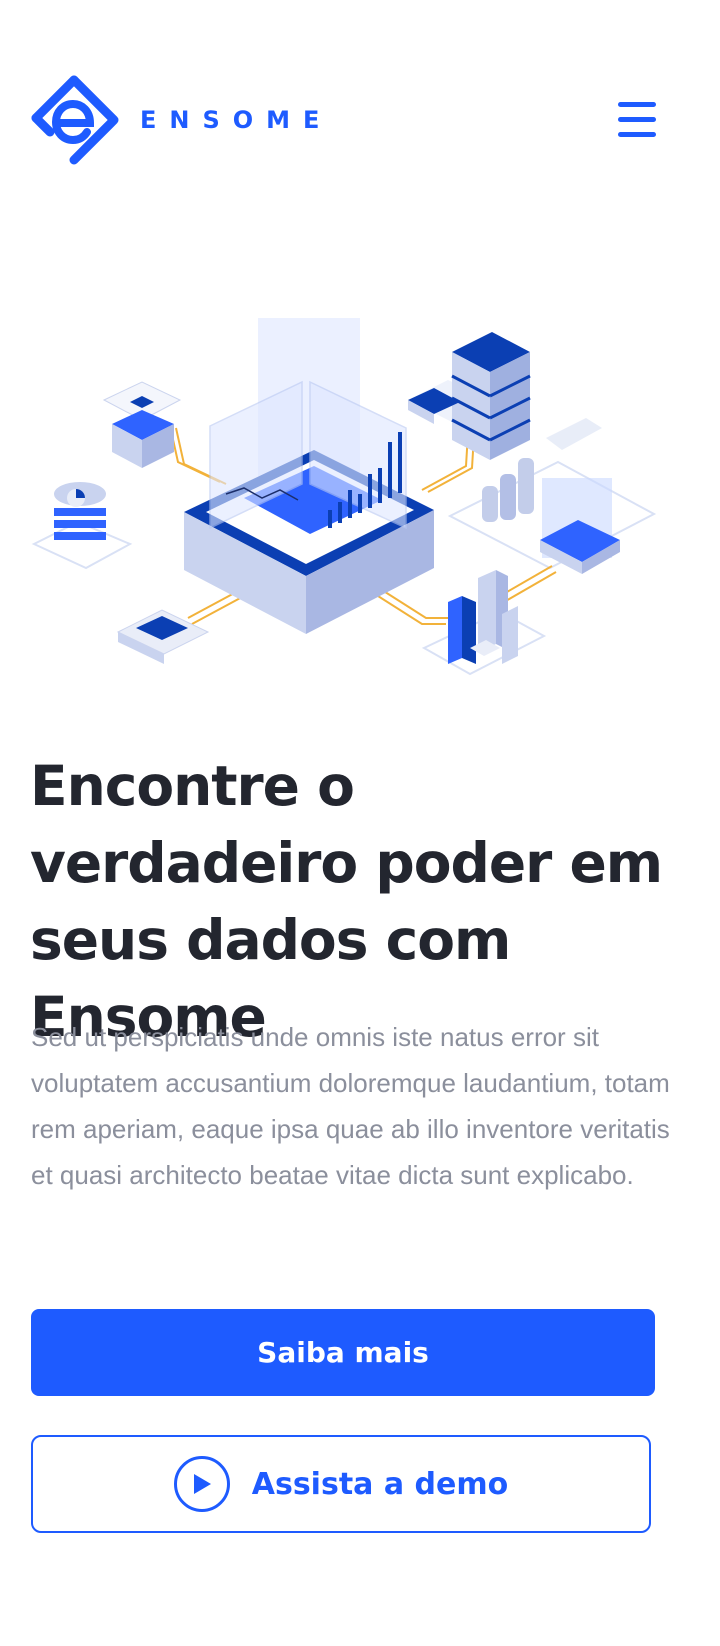 The height and width of the screenshot is (1646, 720). Describe the element at coordinates (637, 120) in the screenshot. I see `hamburger-menu-icon` at that location.